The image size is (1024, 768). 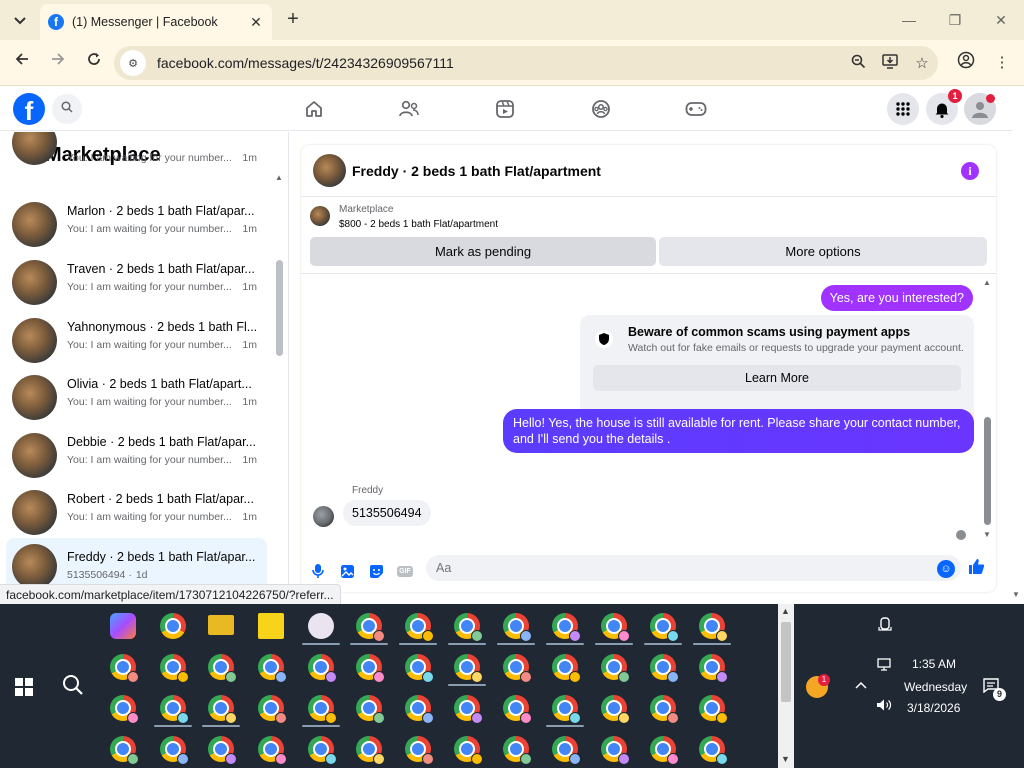 I want to click on chat-title: Freddy · 2 beds 1 bath Flat/apartment, so click(x=476, y=171).